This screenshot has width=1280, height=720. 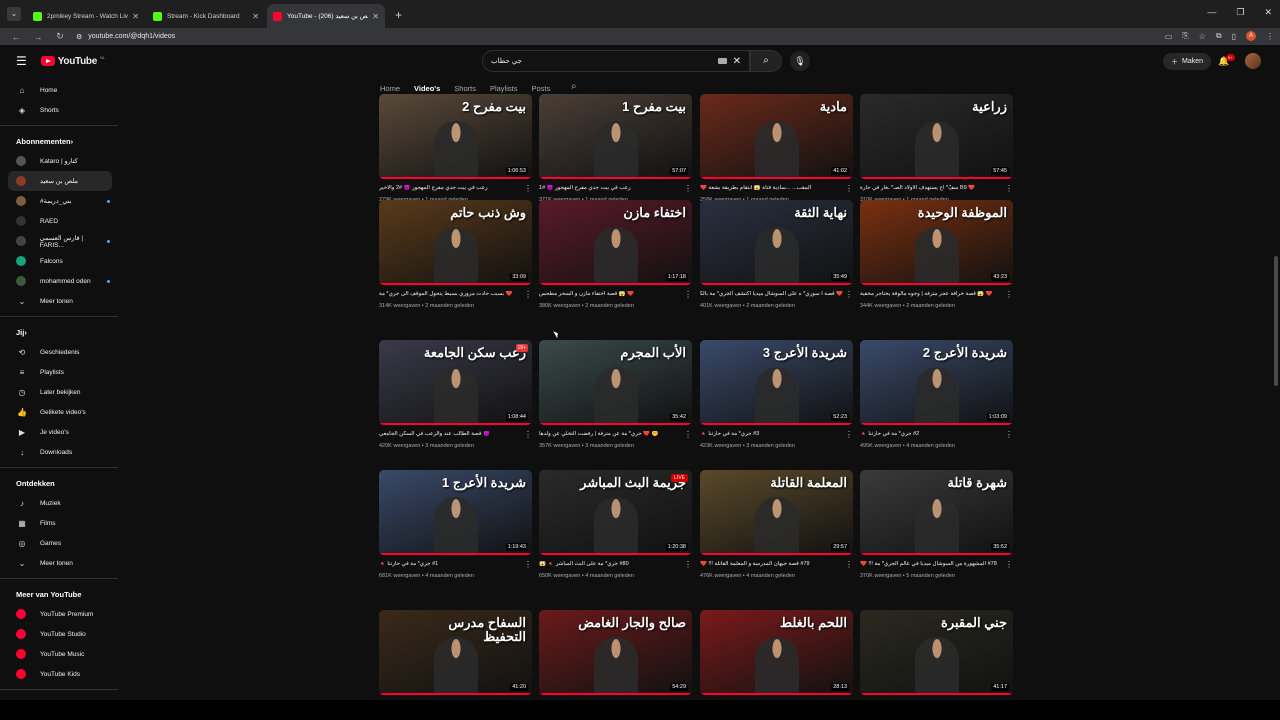 What do you see at coordinates (931, 434) in the screenshot?
I see `video-title: #2 جري* مة في حارتنا 🔺` at bounding box center [931, 434].